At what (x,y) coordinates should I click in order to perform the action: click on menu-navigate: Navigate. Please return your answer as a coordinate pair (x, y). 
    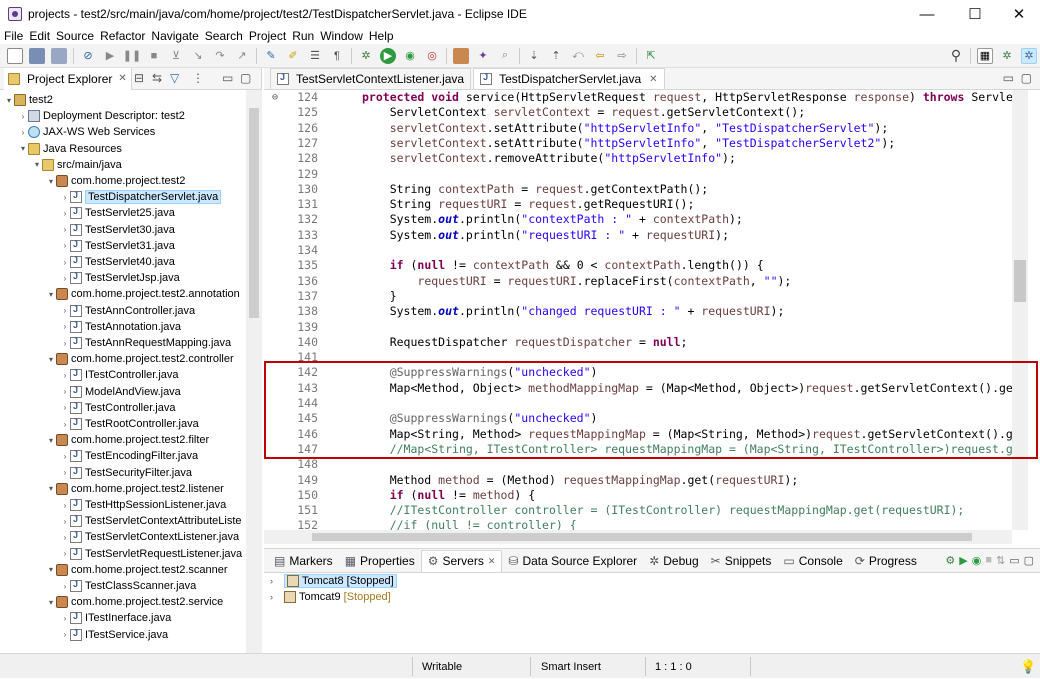
    Looking at the image, I should click on (174, 36).